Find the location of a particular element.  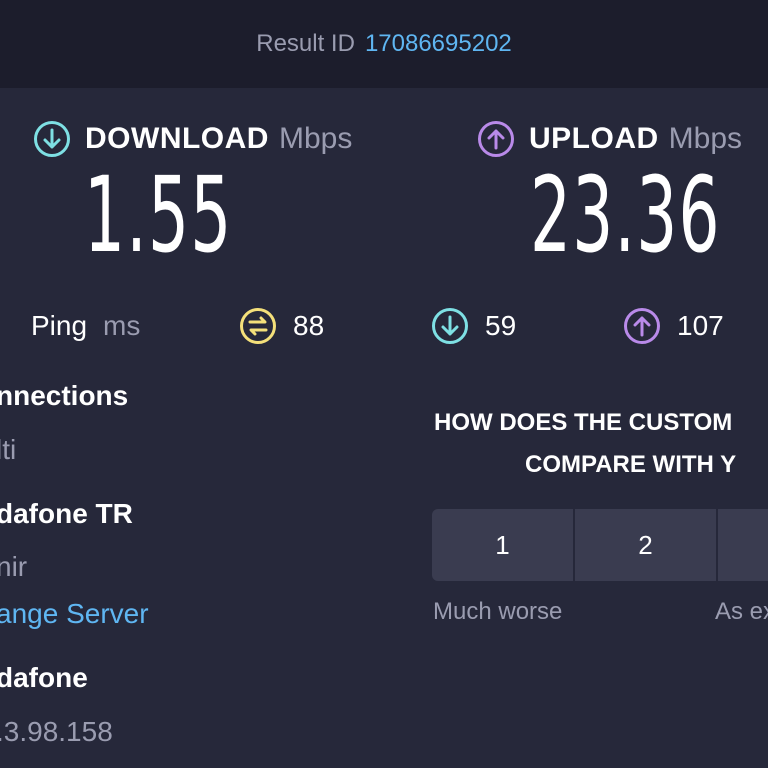

download-speed-value: 1.55 is located at coordinates (158, 215).